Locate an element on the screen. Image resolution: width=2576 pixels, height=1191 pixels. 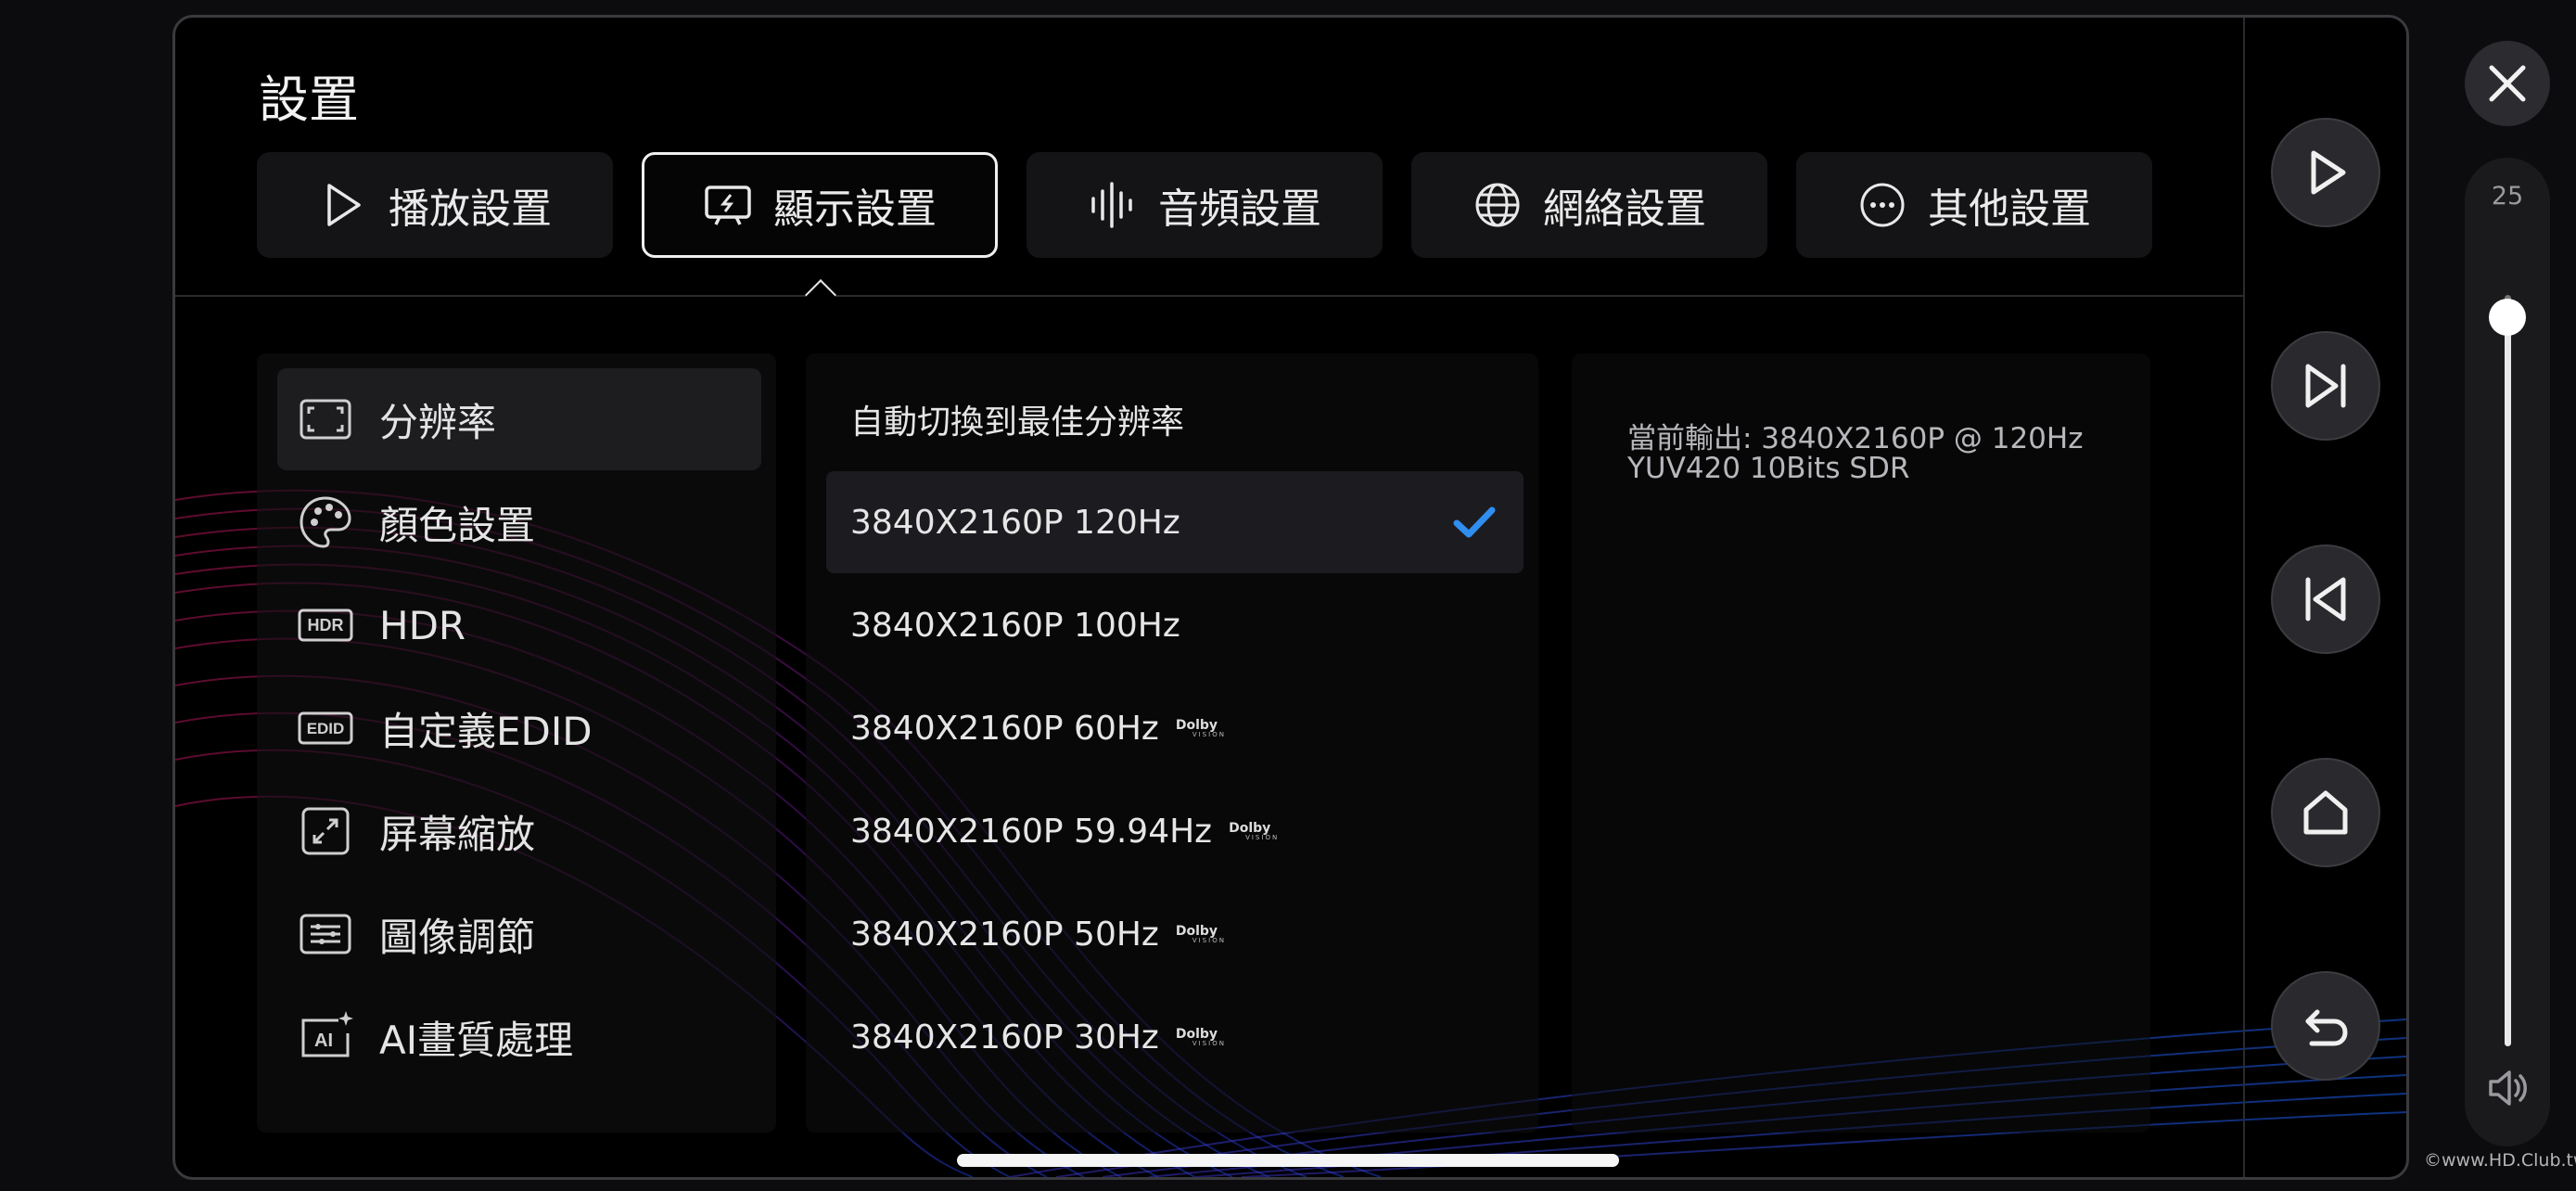
tab-network: 網絡設置 is located at coordinates (1589, 205).